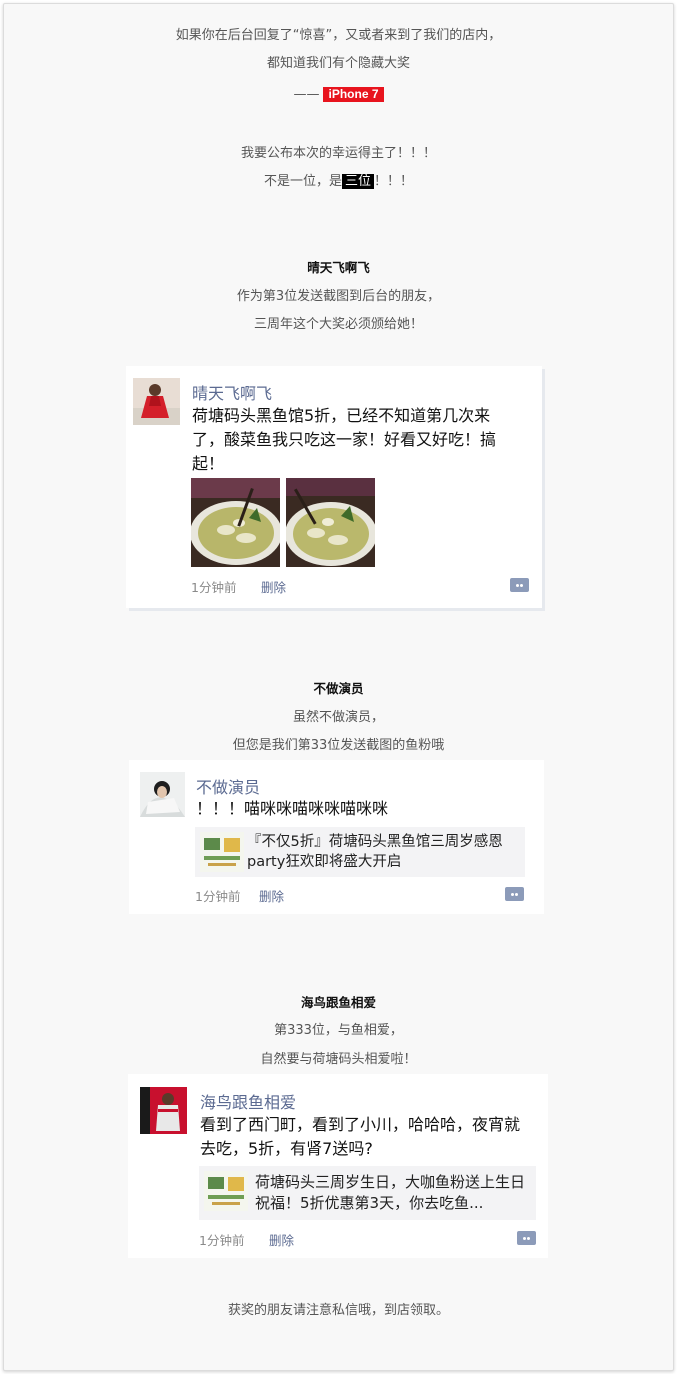 Image resolution: width=677 pixels, height=1374 pixels. I want to click on intro-line-1: 如果你在后台回复了“惊喜”，又或者来到了我们的店内，, so click(338, 35).